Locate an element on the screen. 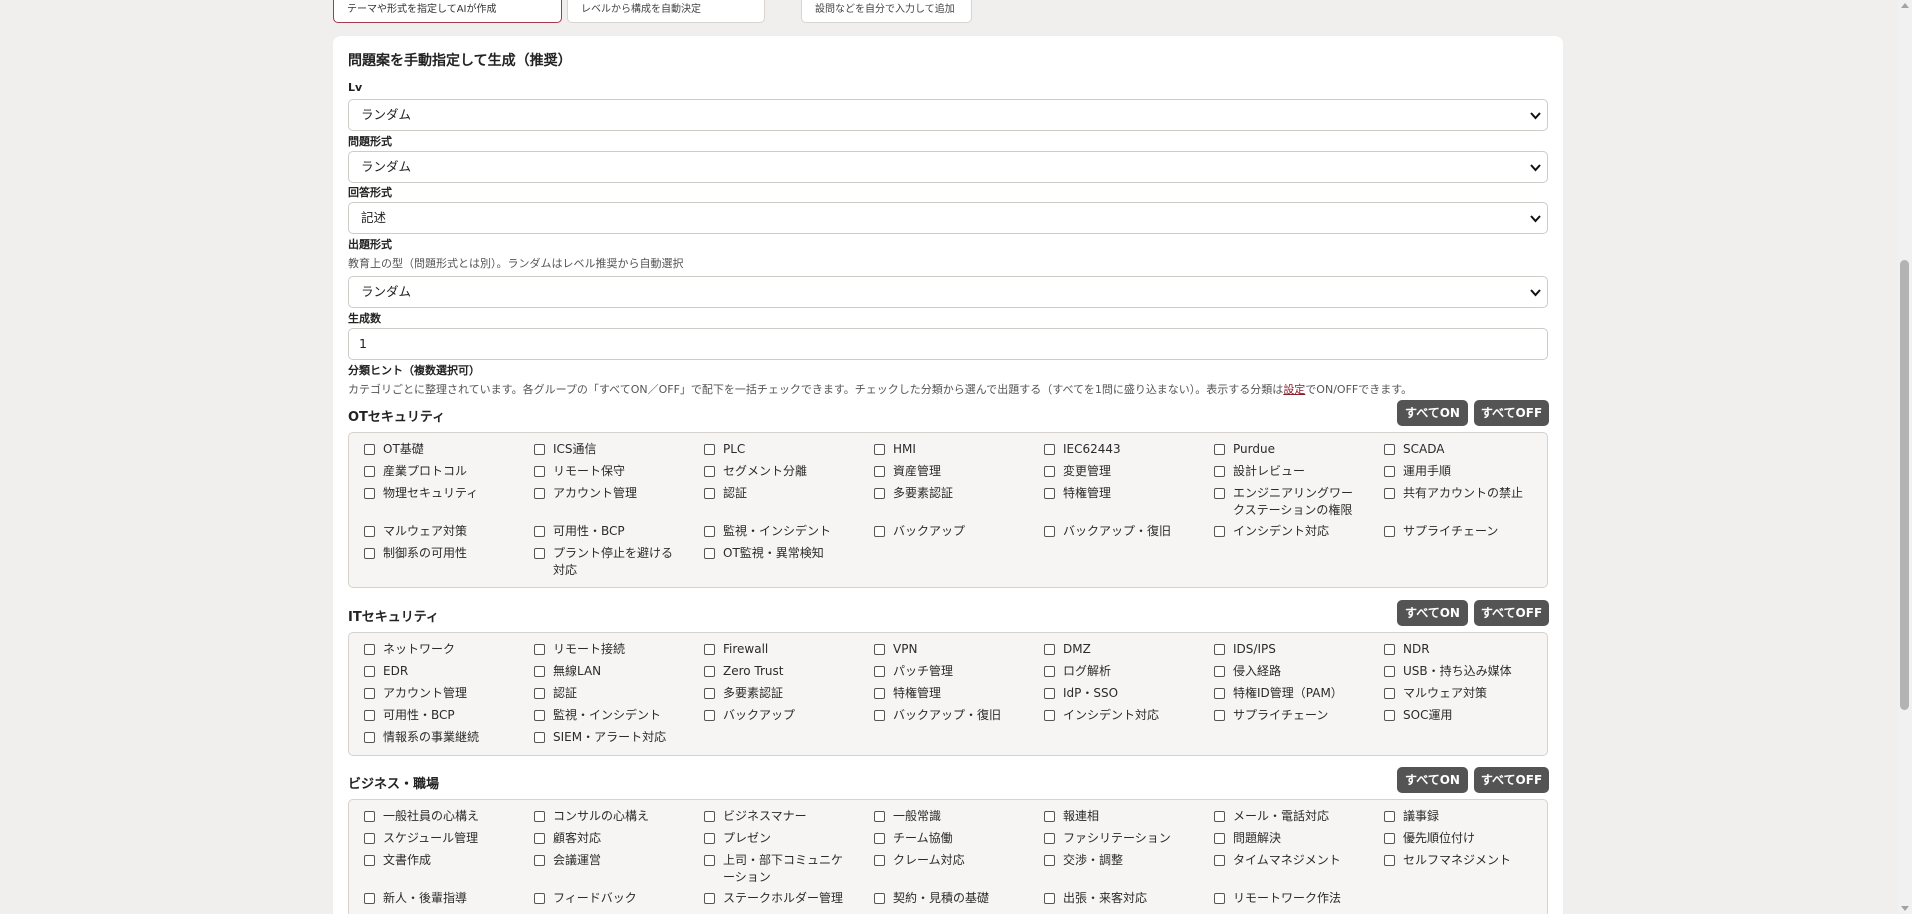 The image size is (1912, 914). category-checkbox-item: IdP・SSO is located at coordinates (1119, 693).